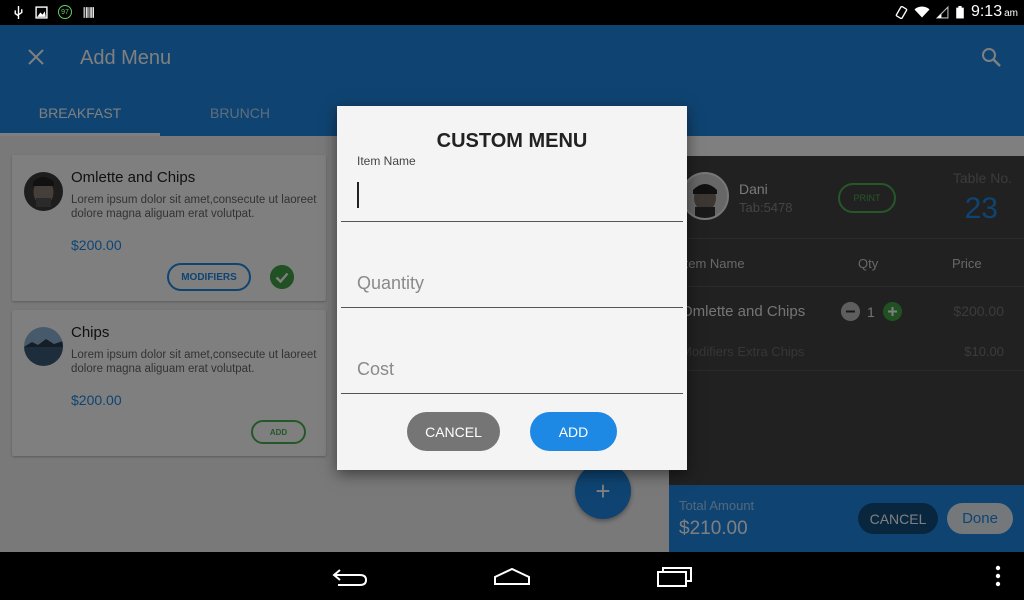  I want to click on home-icon, so click(512, 576).